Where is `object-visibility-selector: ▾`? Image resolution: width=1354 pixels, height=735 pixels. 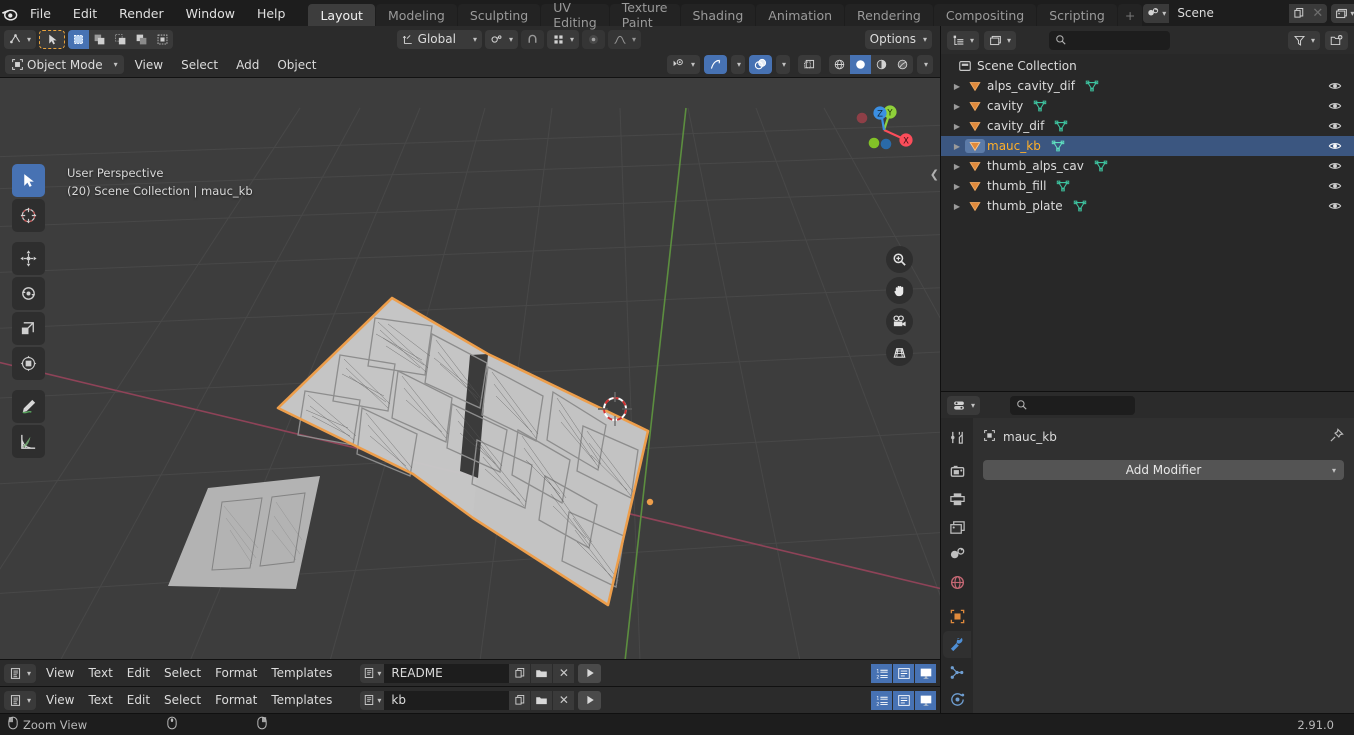 object-visibility-selector: ▾ is located at coordinates (683, 64).